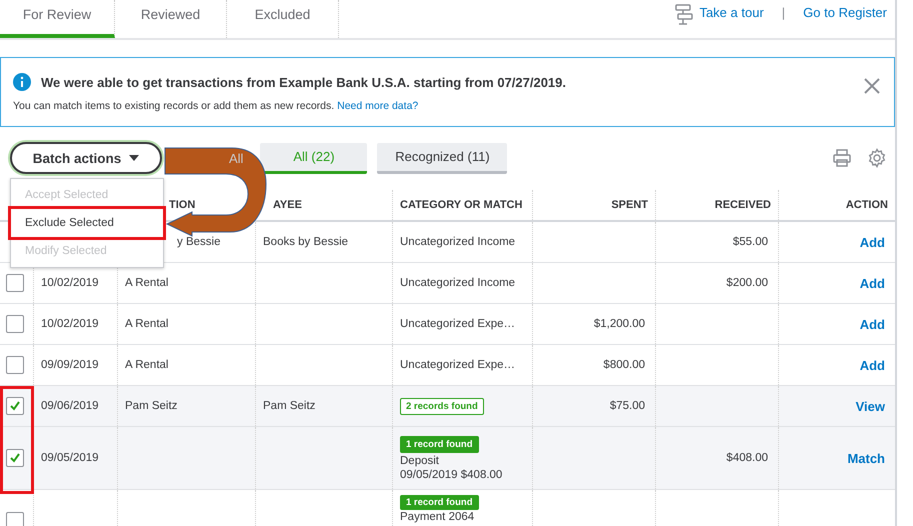 This screenshot has width=913, height=526. I want to click on tab: For Review, so click(57, 19).